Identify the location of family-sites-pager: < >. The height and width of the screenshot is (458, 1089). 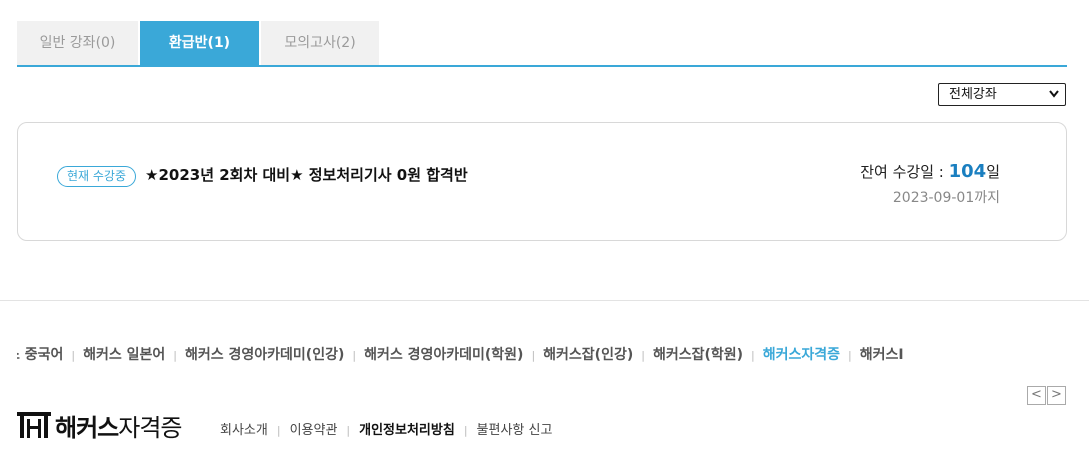
(1047, 394).